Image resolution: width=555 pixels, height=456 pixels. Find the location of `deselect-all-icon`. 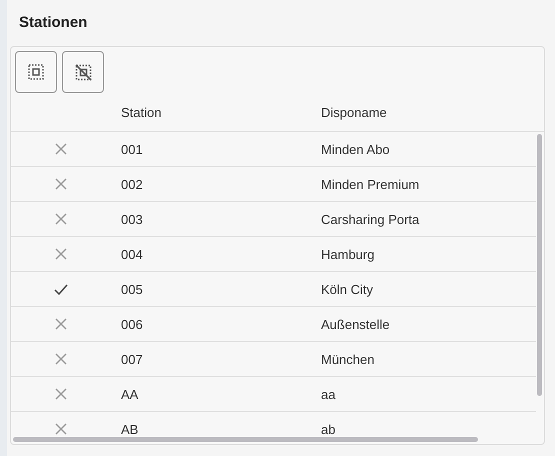

deselect-all-icon is located at coordinates (83, 72).